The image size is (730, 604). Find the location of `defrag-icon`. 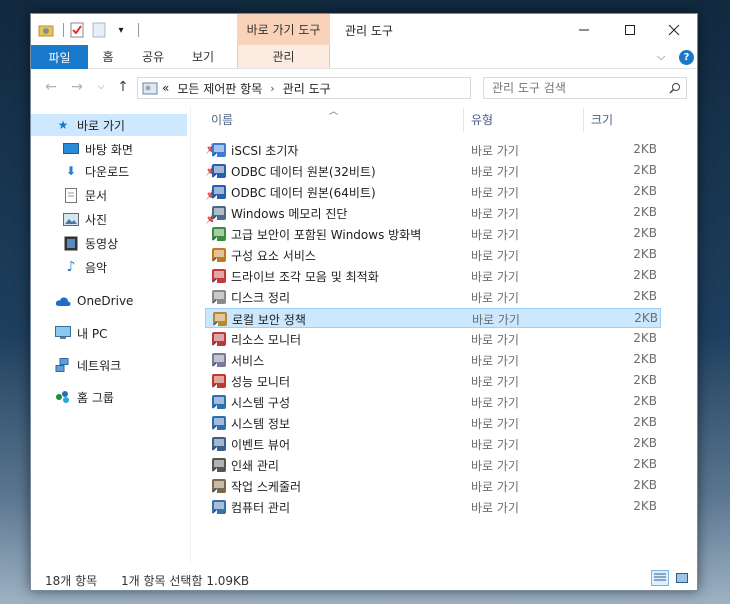

defrag-icon is located at coordinates (219, 276).